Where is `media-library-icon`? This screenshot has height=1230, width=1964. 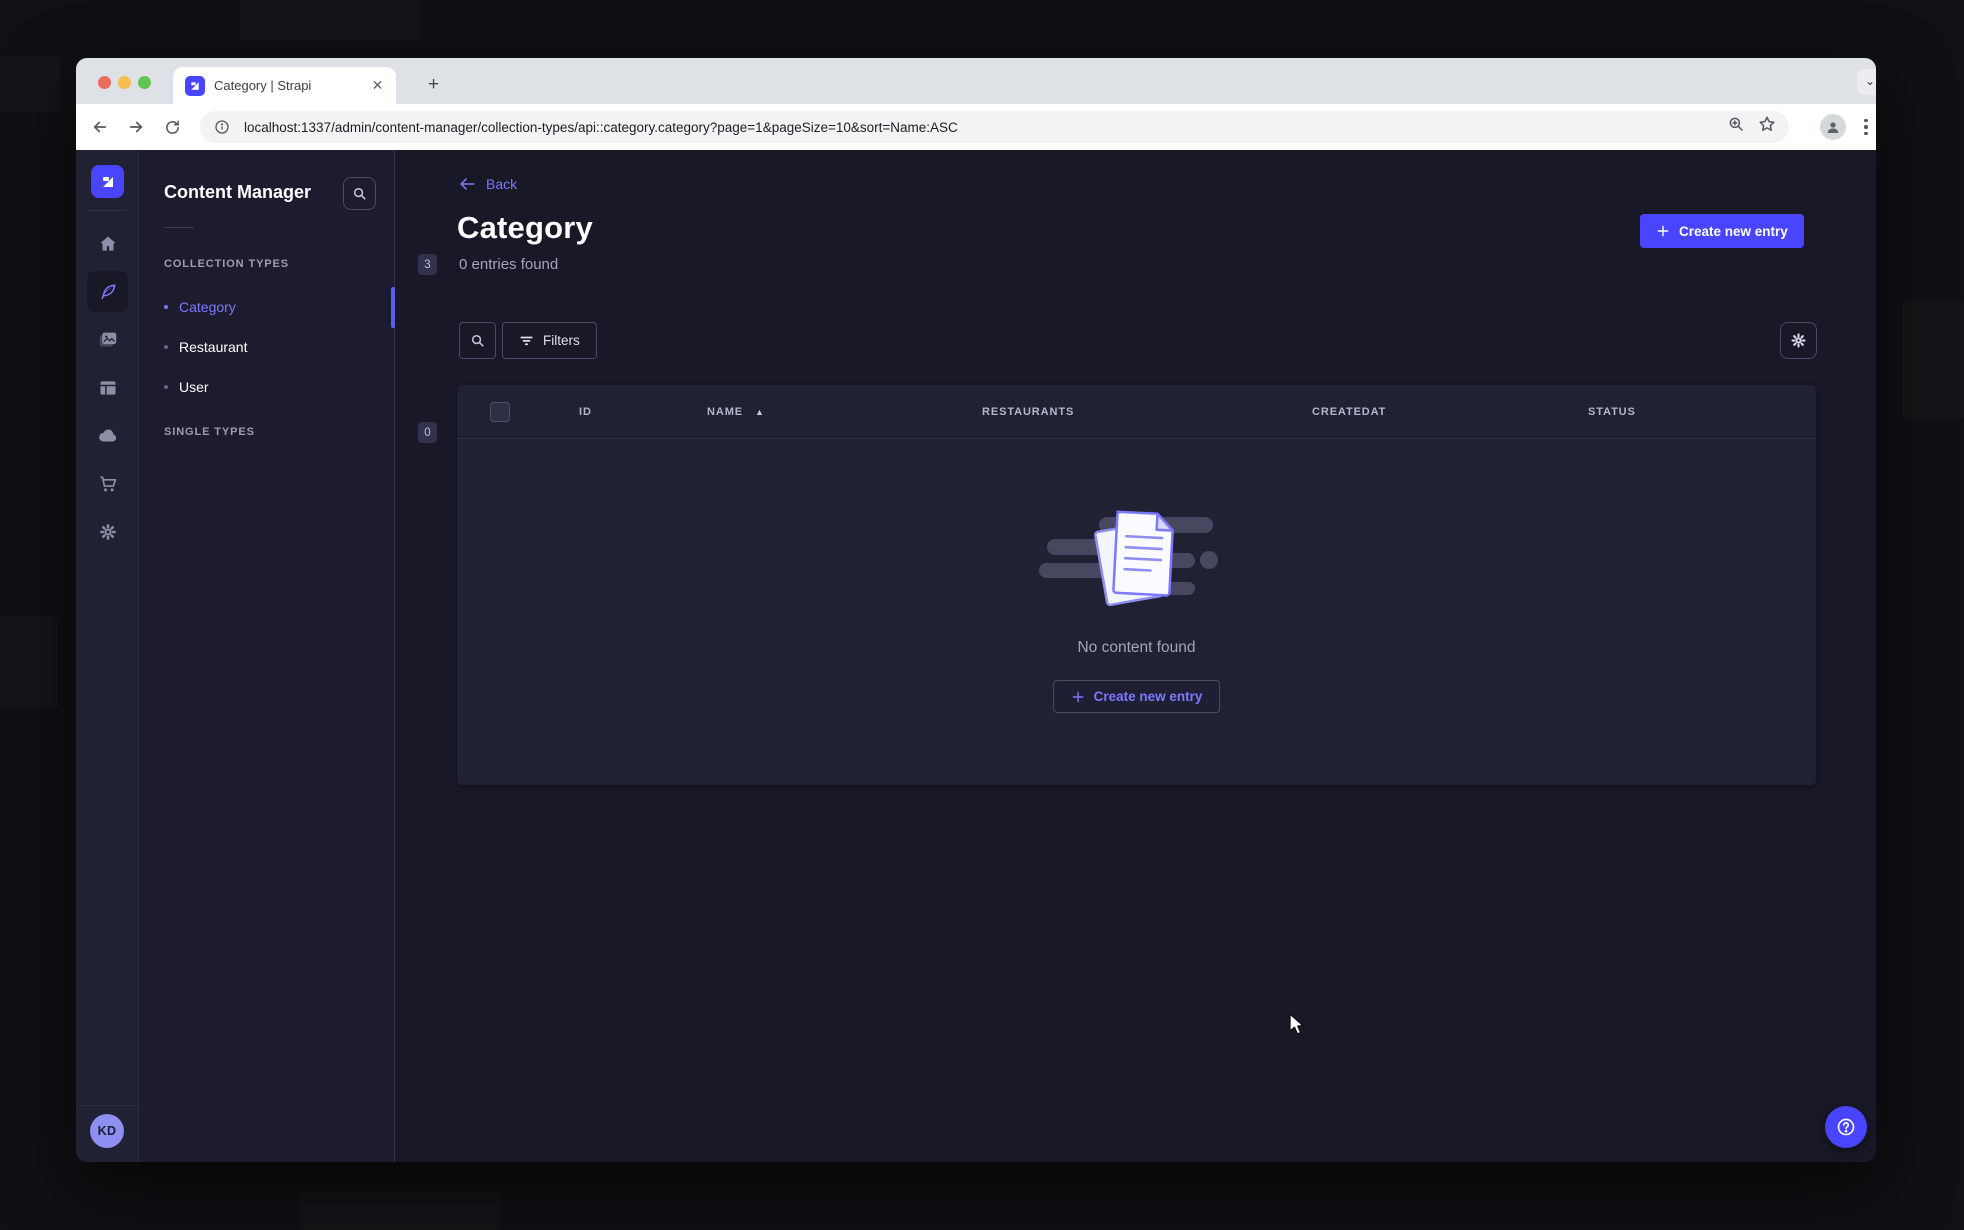 media-library-icon is located at coordinates (107, 339).